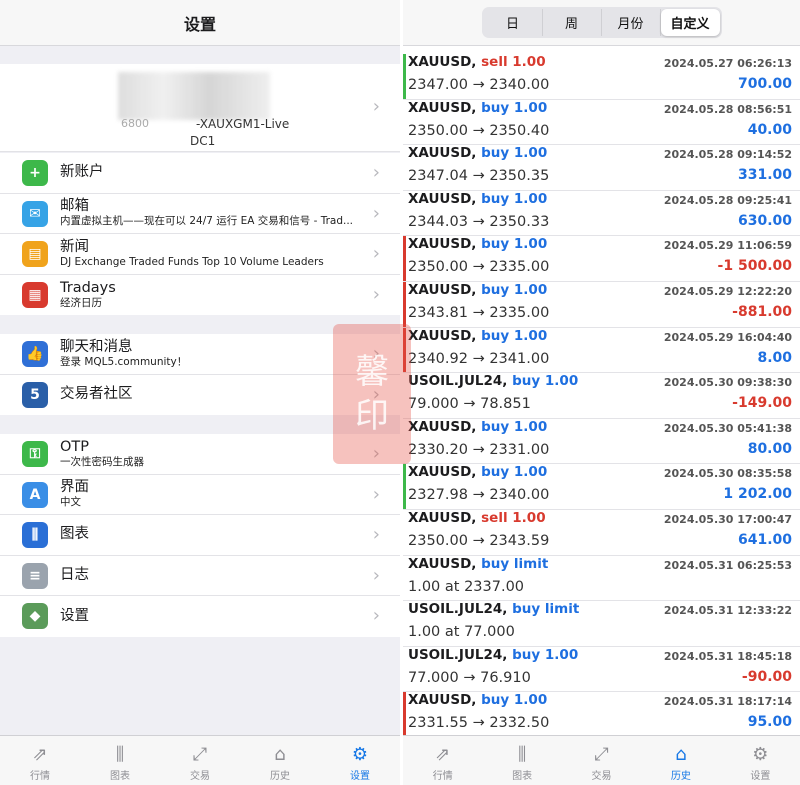 The height and width of the screenshot is (785, 800). What do you see at coordinates (135, 123) in the screenshot?
I see `account-number: 6800` at bounding box center [135, 123].